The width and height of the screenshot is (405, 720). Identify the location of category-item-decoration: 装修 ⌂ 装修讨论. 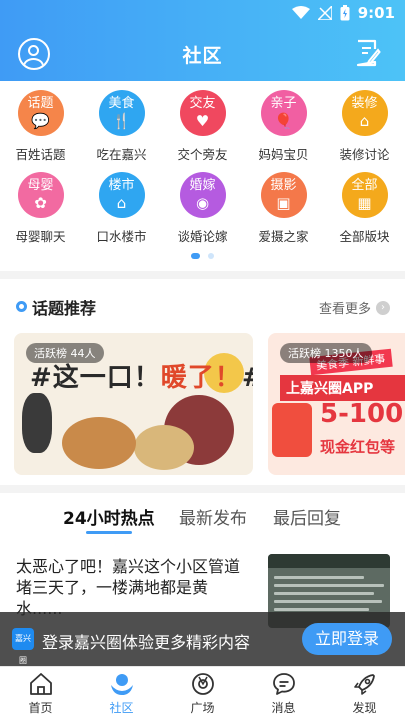
(364, 126).